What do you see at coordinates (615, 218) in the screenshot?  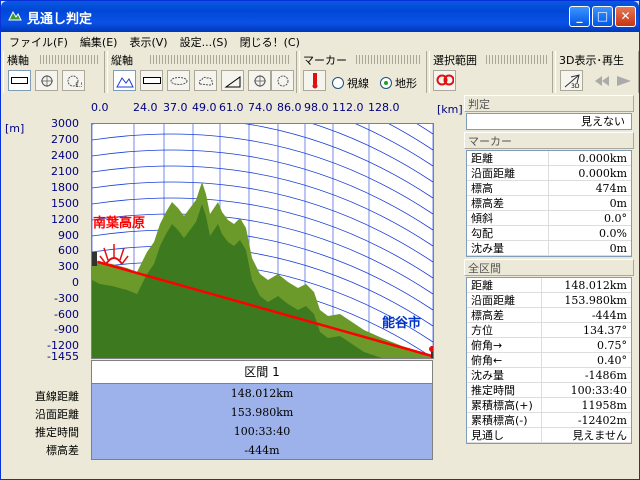 I see `marker-value: 0.0°` at bounding box center [615, 218].